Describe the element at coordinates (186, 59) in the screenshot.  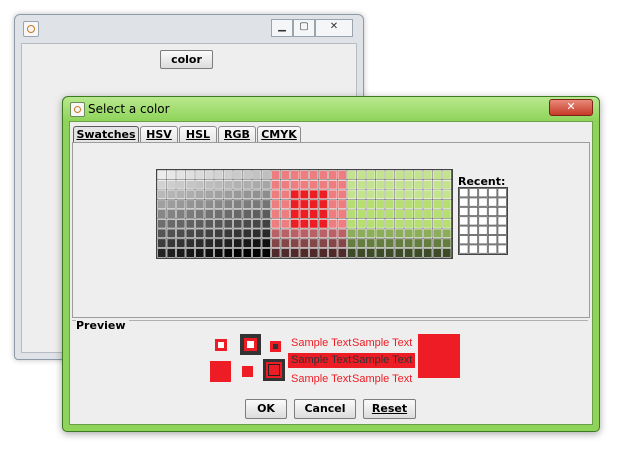
I see `color-button: color` at that location.